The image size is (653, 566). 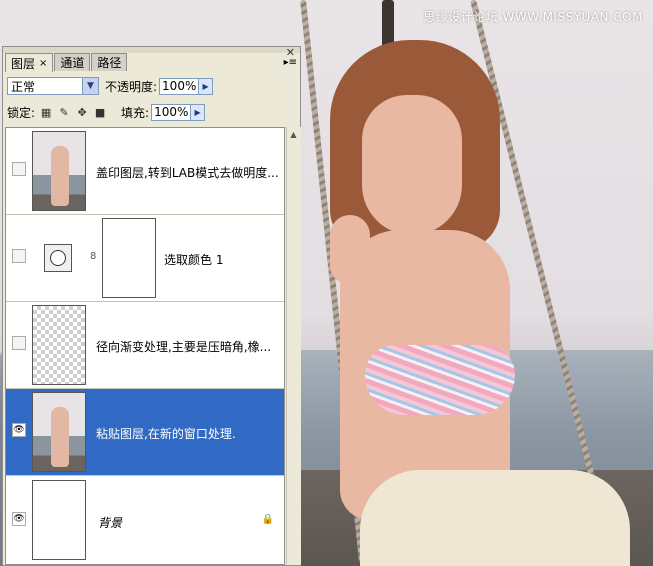 What do you see at coordinates (267, 519) in the screenshot?
I see `lock-icon: 🔒` at bounding box center [267, 519].